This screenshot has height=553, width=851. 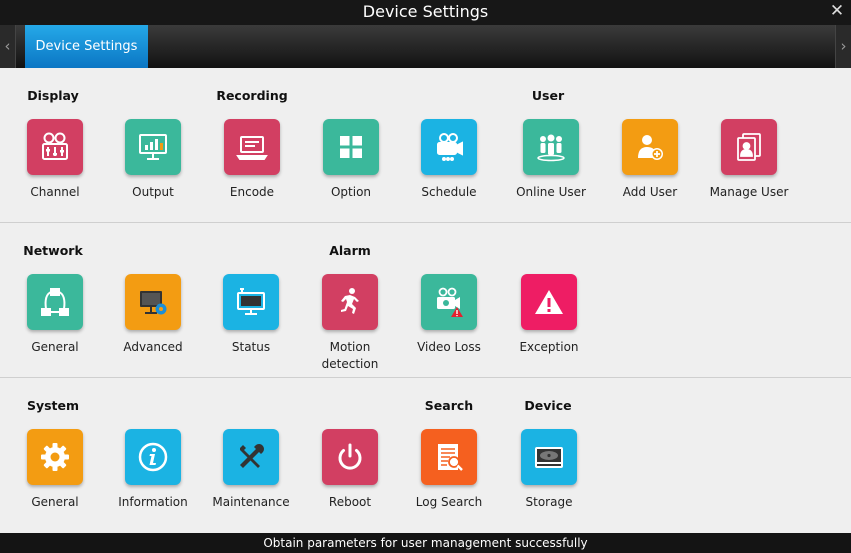 What do you see at coordinates (252, 147) in the screenshot?
I see `laptop-icon` at bounding box center [252, 147].